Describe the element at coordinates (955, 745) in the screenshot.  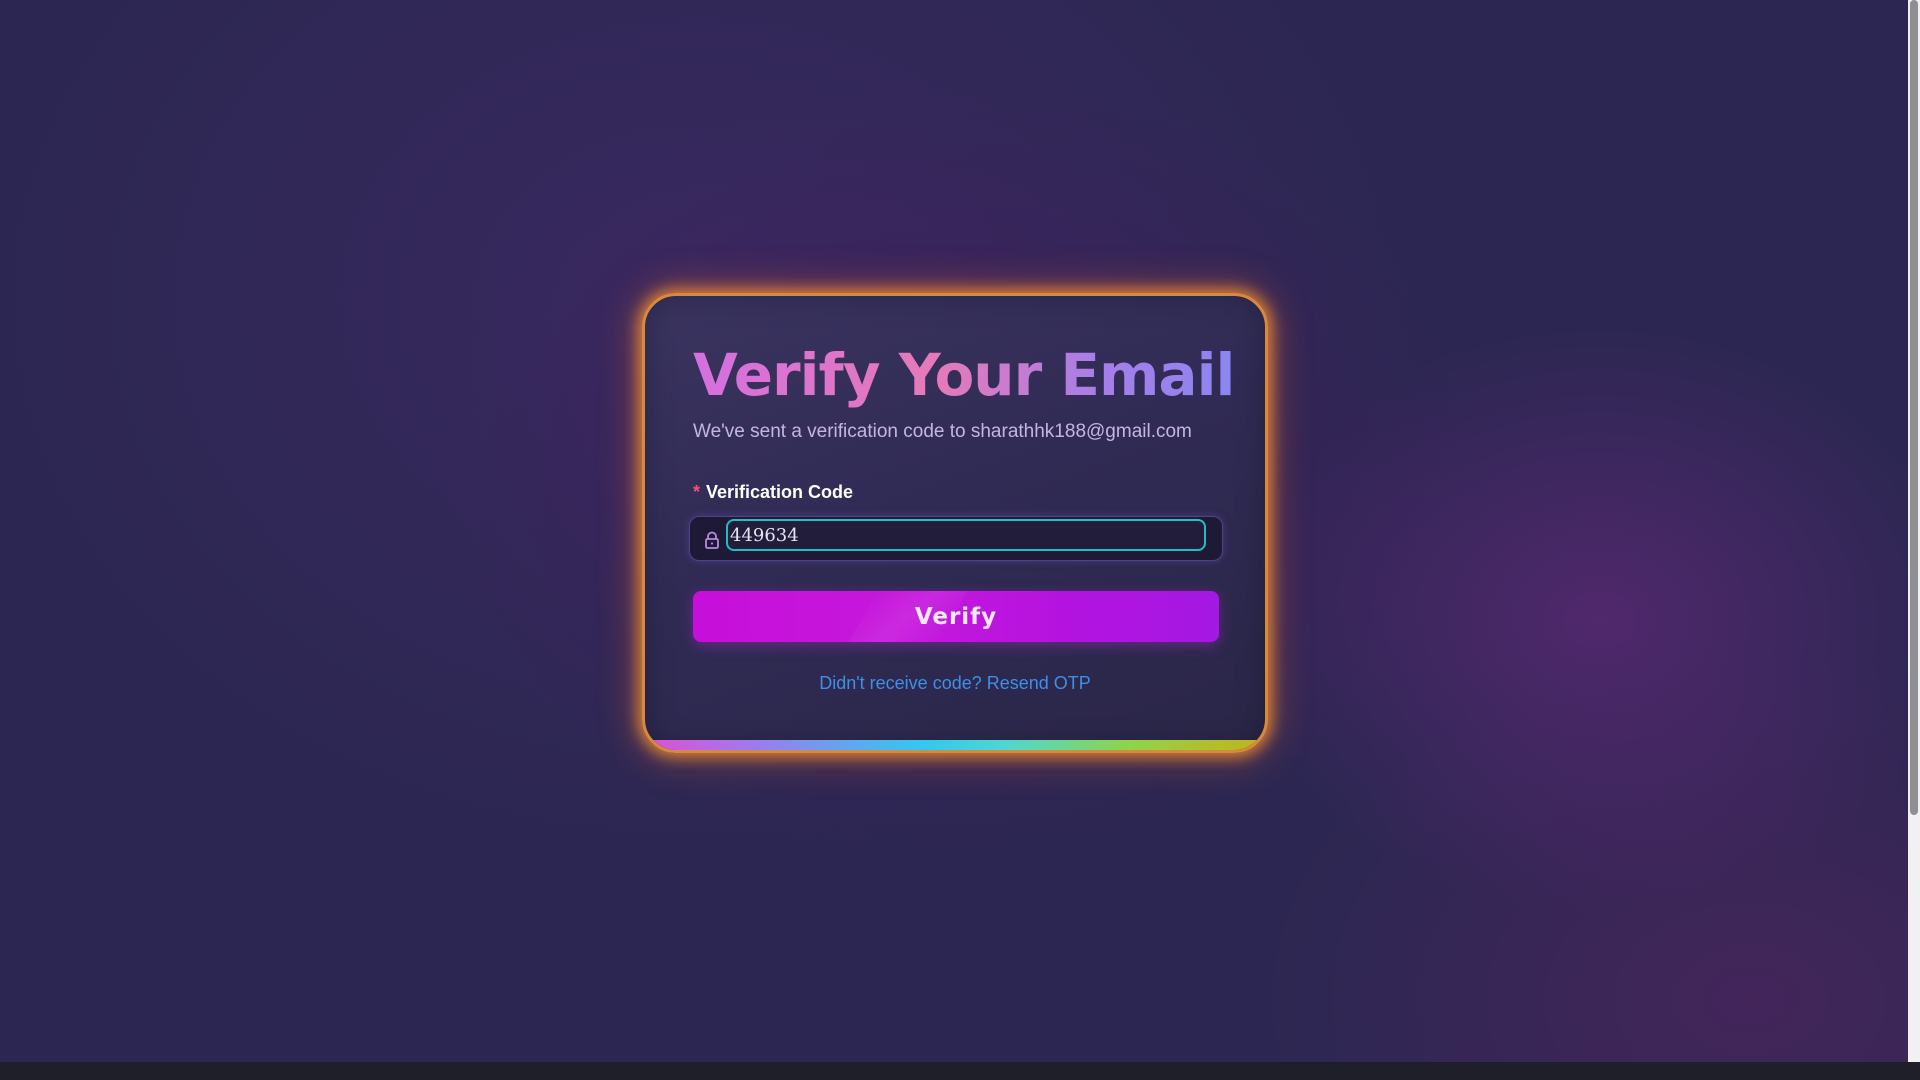
I see `rainbow-accent-bar` at that location.